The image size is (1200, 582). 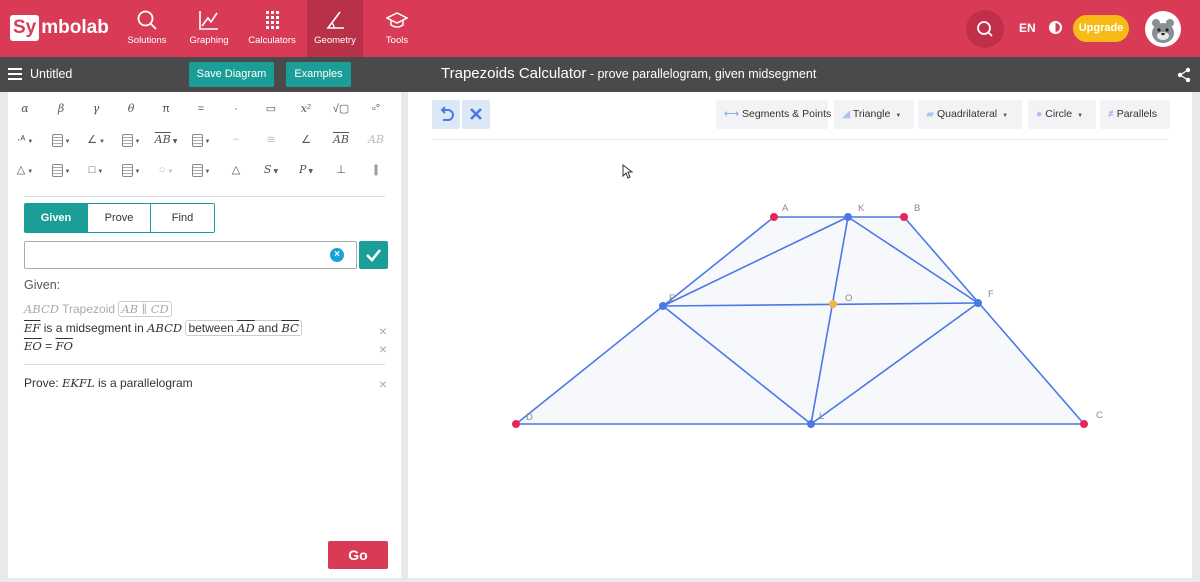 What do you see at coordinates (94, 328) in the screenshot?
I see `s2-midsegment-text: is a midsegment in` at bounding box center [94, 328].